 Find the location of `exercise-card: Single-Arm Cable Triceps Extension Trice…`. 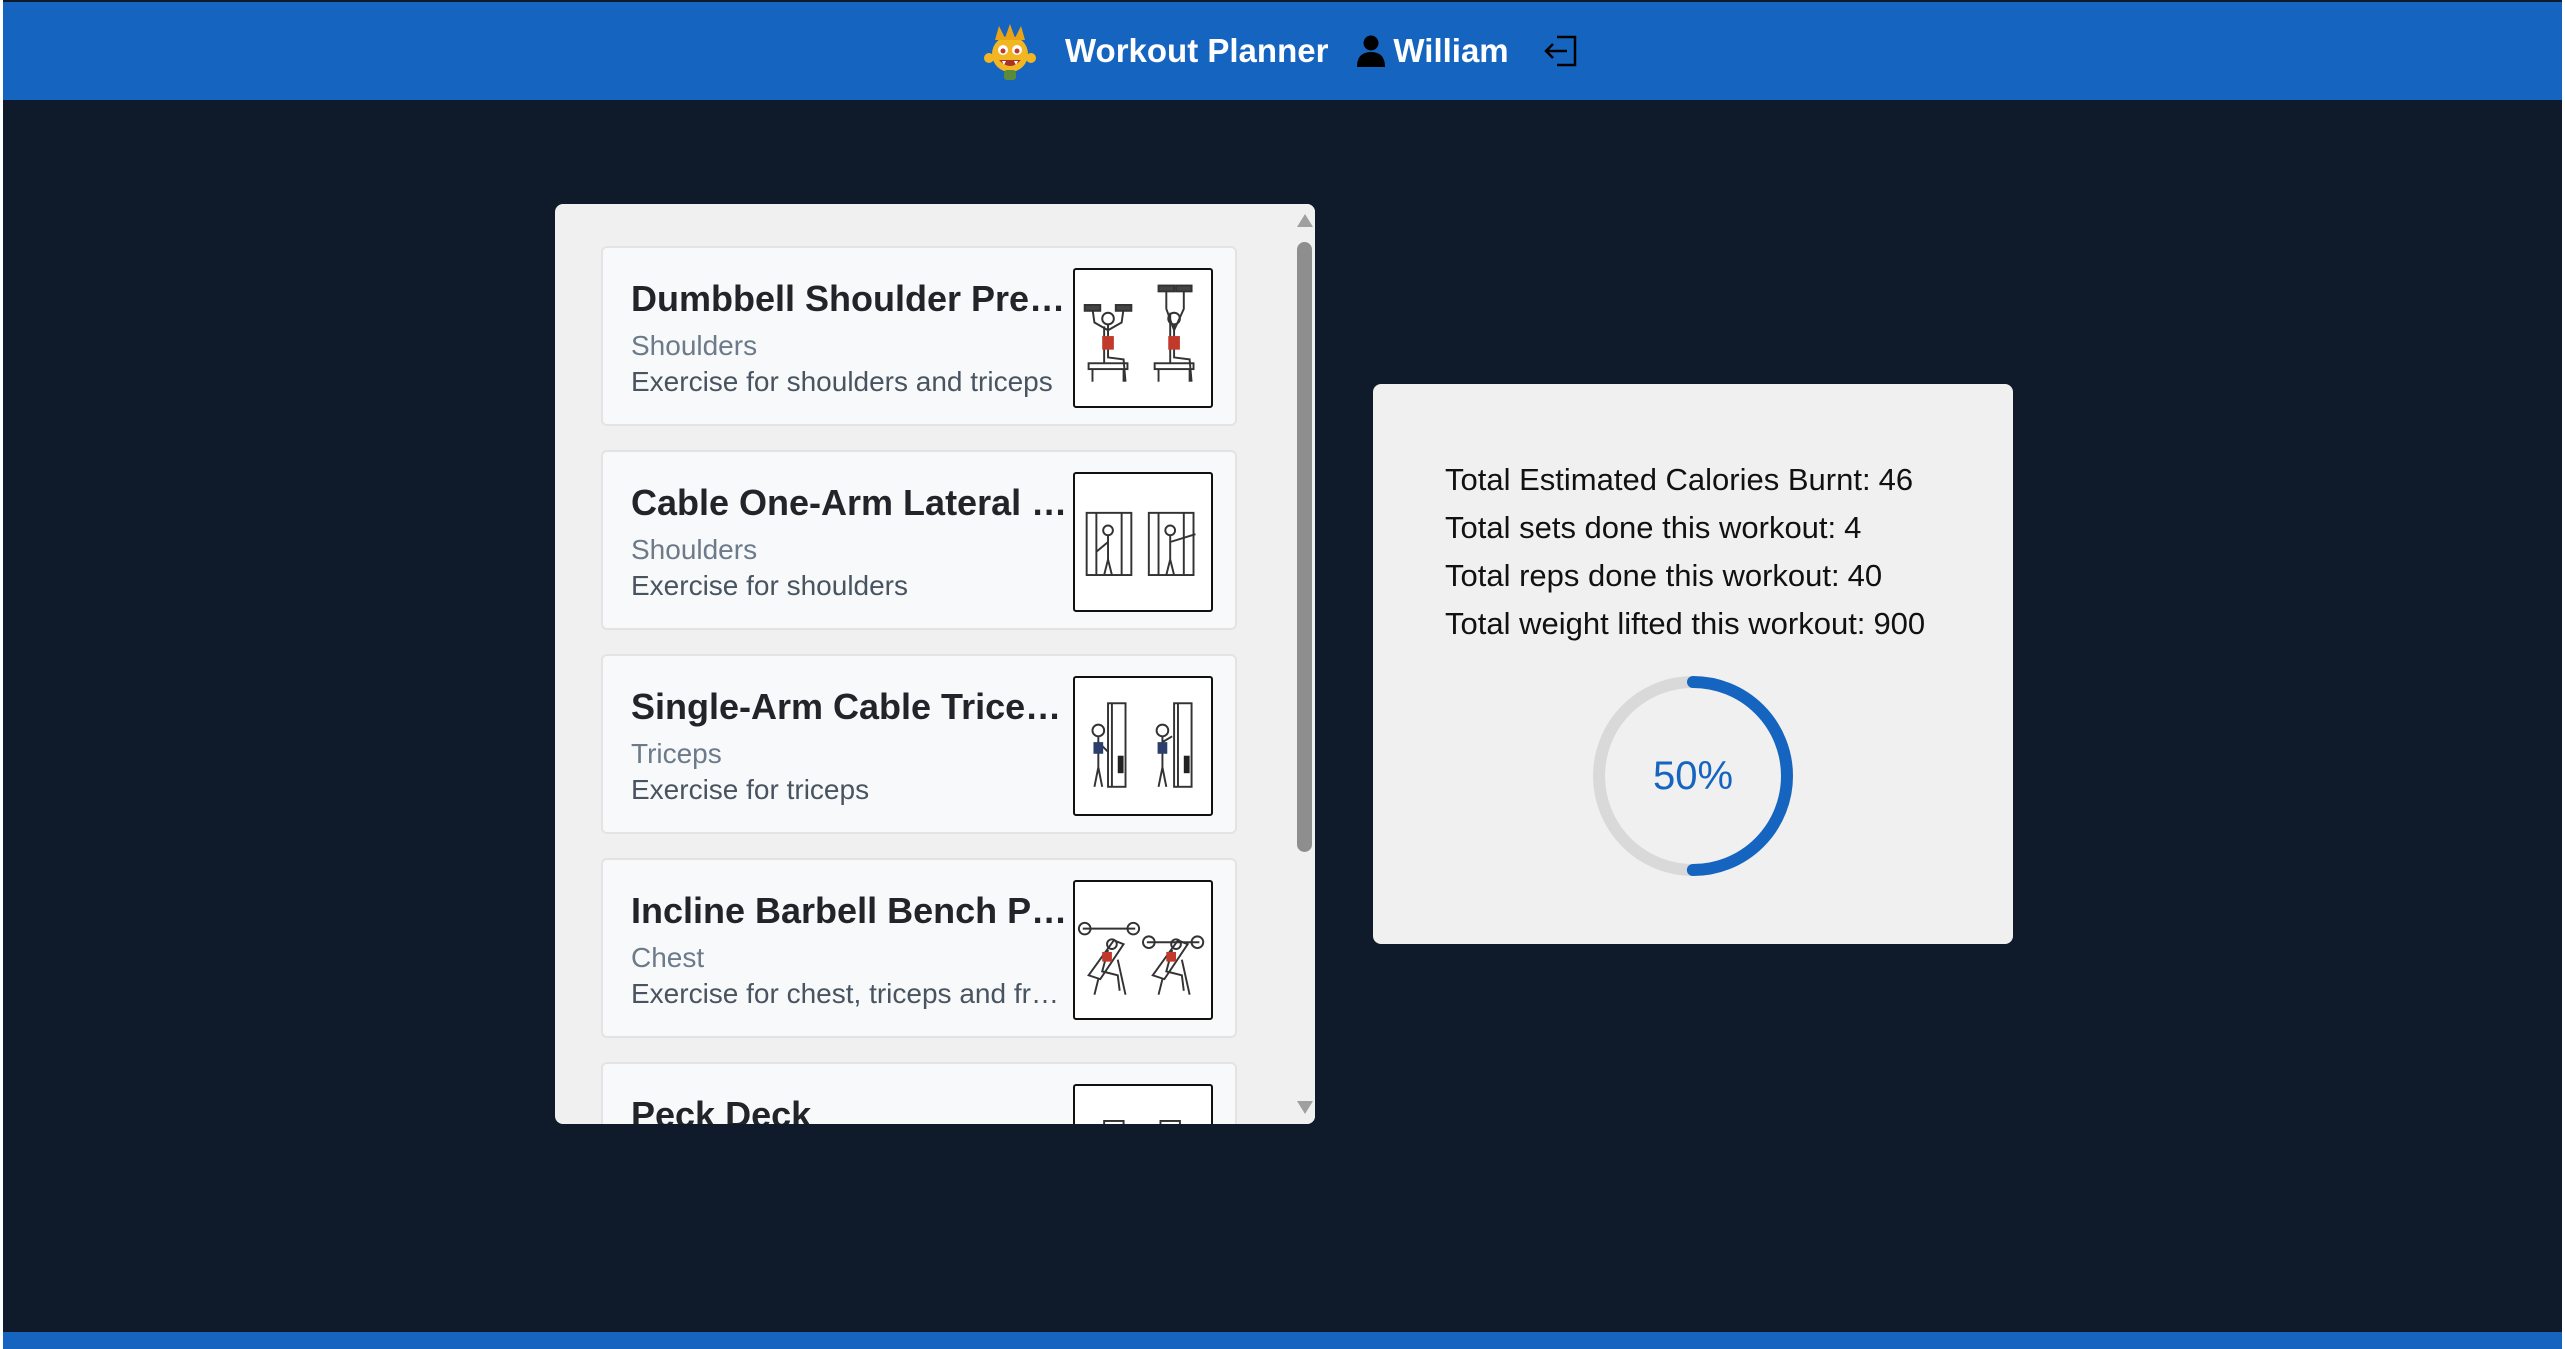

exercise-card: Single-Arm Cable Triceps Extension Trice… is located at coordinates (919, 744).